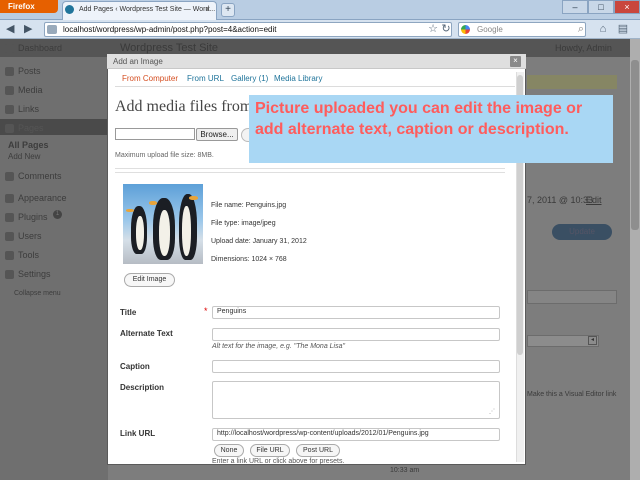  I want to click on google-search-icon, so click(465, 29).